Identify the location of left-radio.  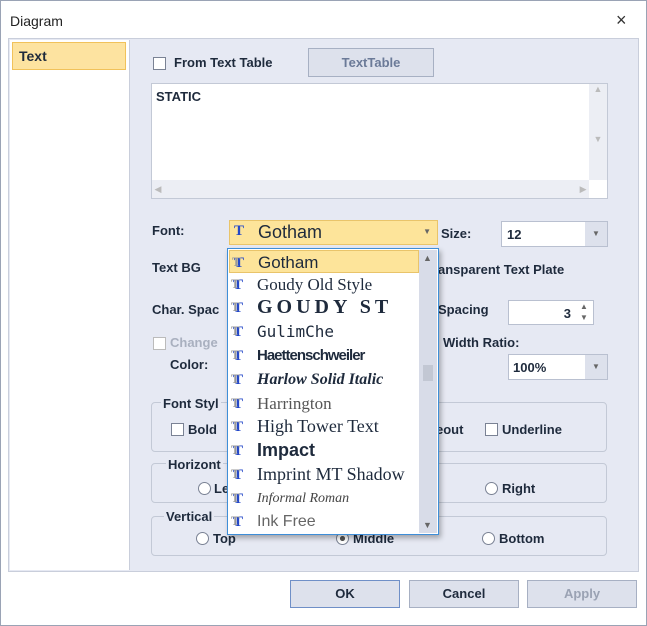
(204, 488).